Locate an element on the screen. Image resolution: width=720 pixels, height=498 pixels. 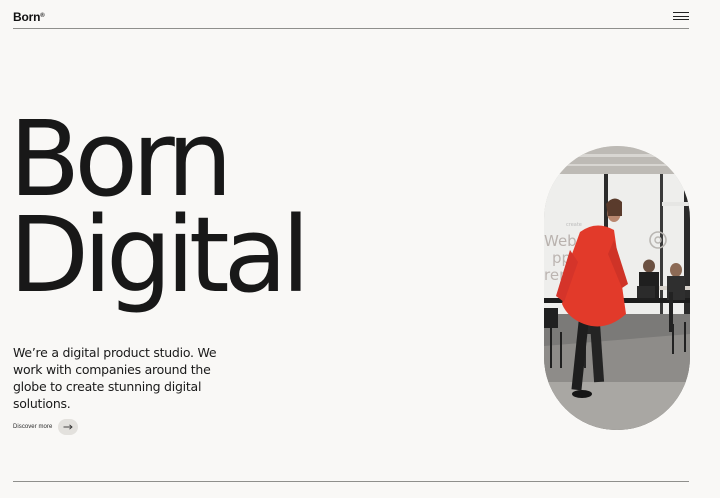
registered-mark: ® is located at coordinates (42, 16).